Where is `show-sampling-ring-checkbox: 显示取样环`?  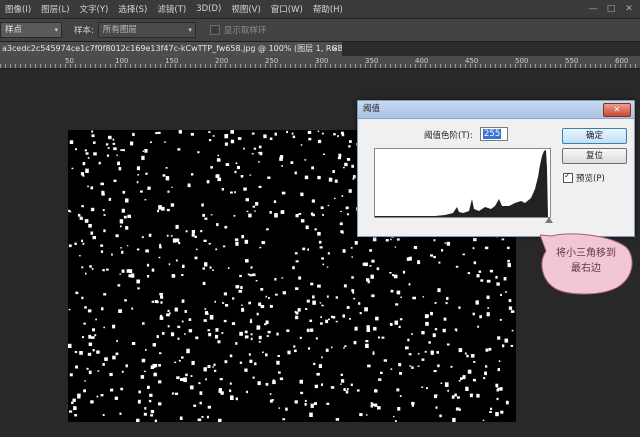 show-sampling-ring-checkbox: 显示取样环 is located at coordinates (237, 30).